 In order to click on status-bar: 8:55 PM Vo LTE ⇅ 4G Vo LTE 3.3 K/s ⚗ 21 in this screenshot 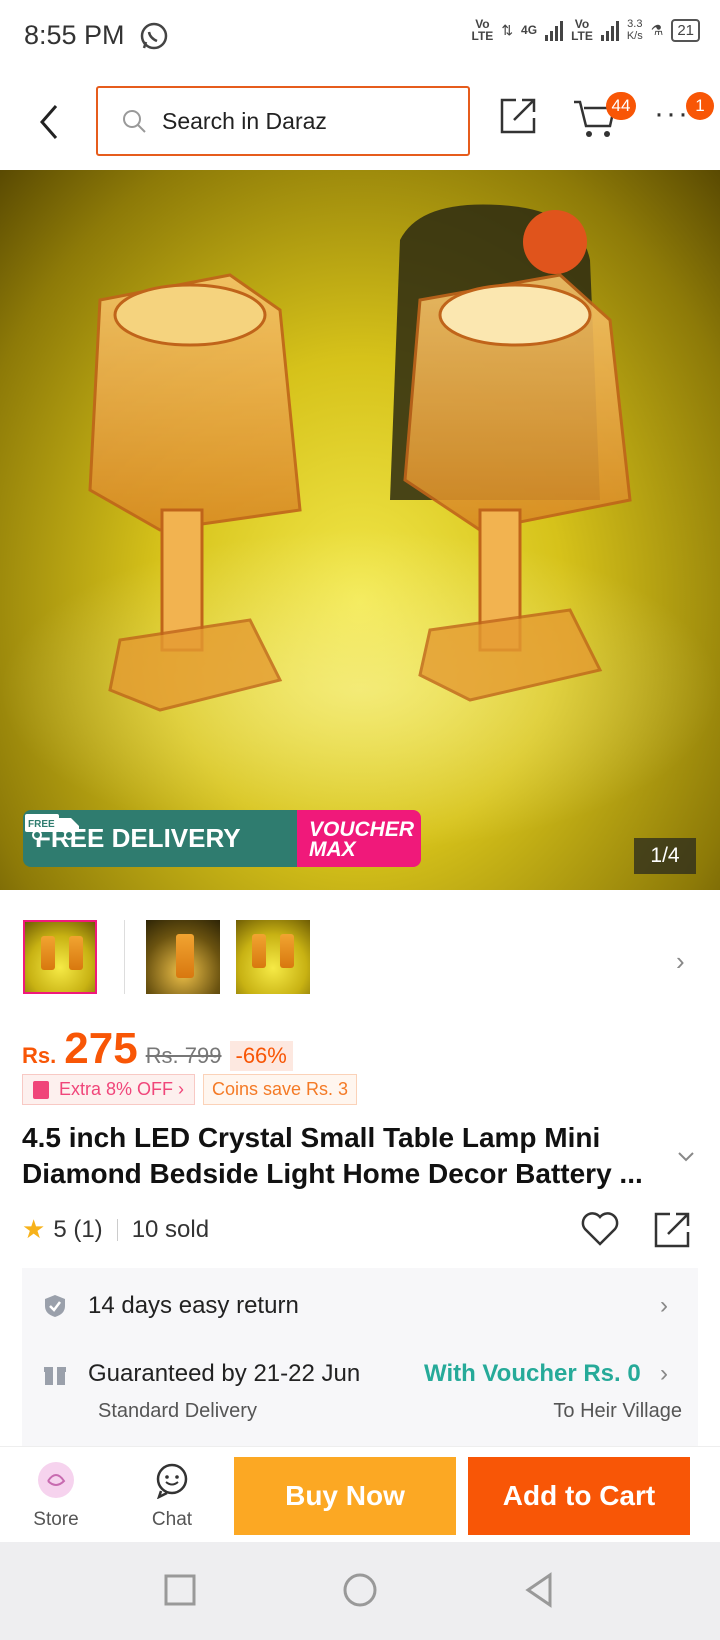, I will do `click(360, 37)`.